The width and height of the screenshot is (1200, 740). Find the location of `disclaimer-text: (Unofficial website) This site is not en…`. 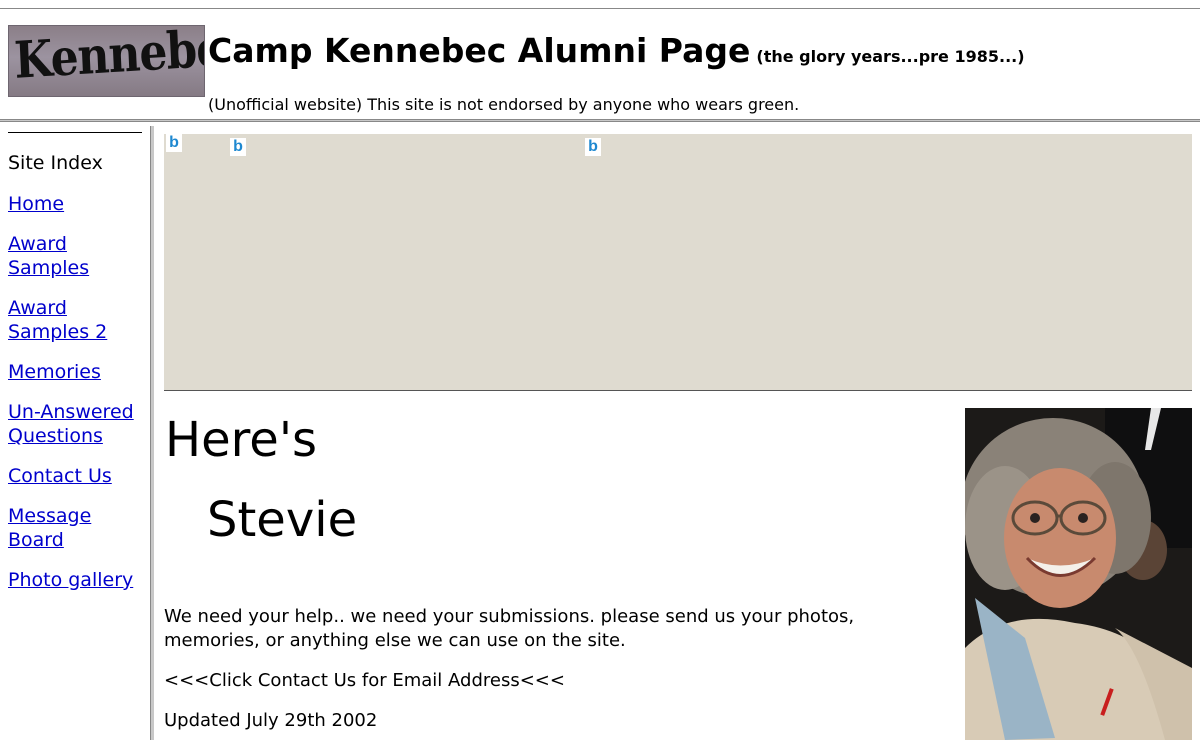

disclaimer-text: (Unofficial website) This site is not en… is located at coordinates (504, 104).